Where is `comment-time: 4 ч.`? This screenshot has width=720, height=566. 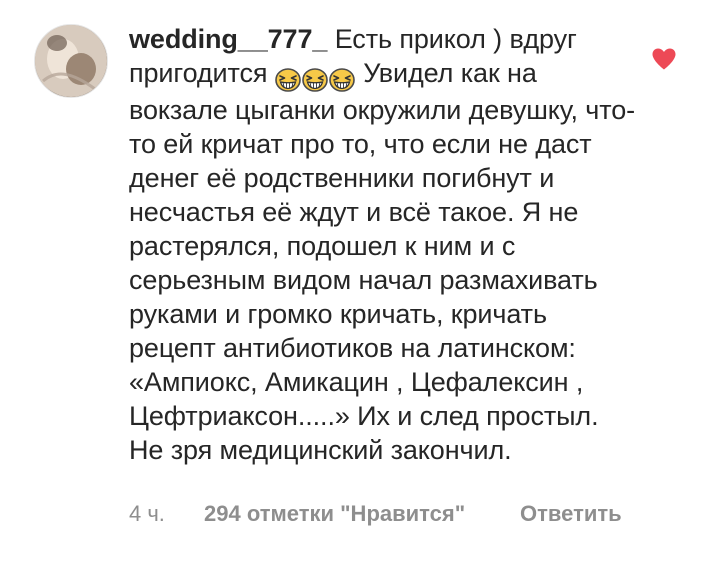
comment-time: 4 ч. is located at coordinates (147, 513).